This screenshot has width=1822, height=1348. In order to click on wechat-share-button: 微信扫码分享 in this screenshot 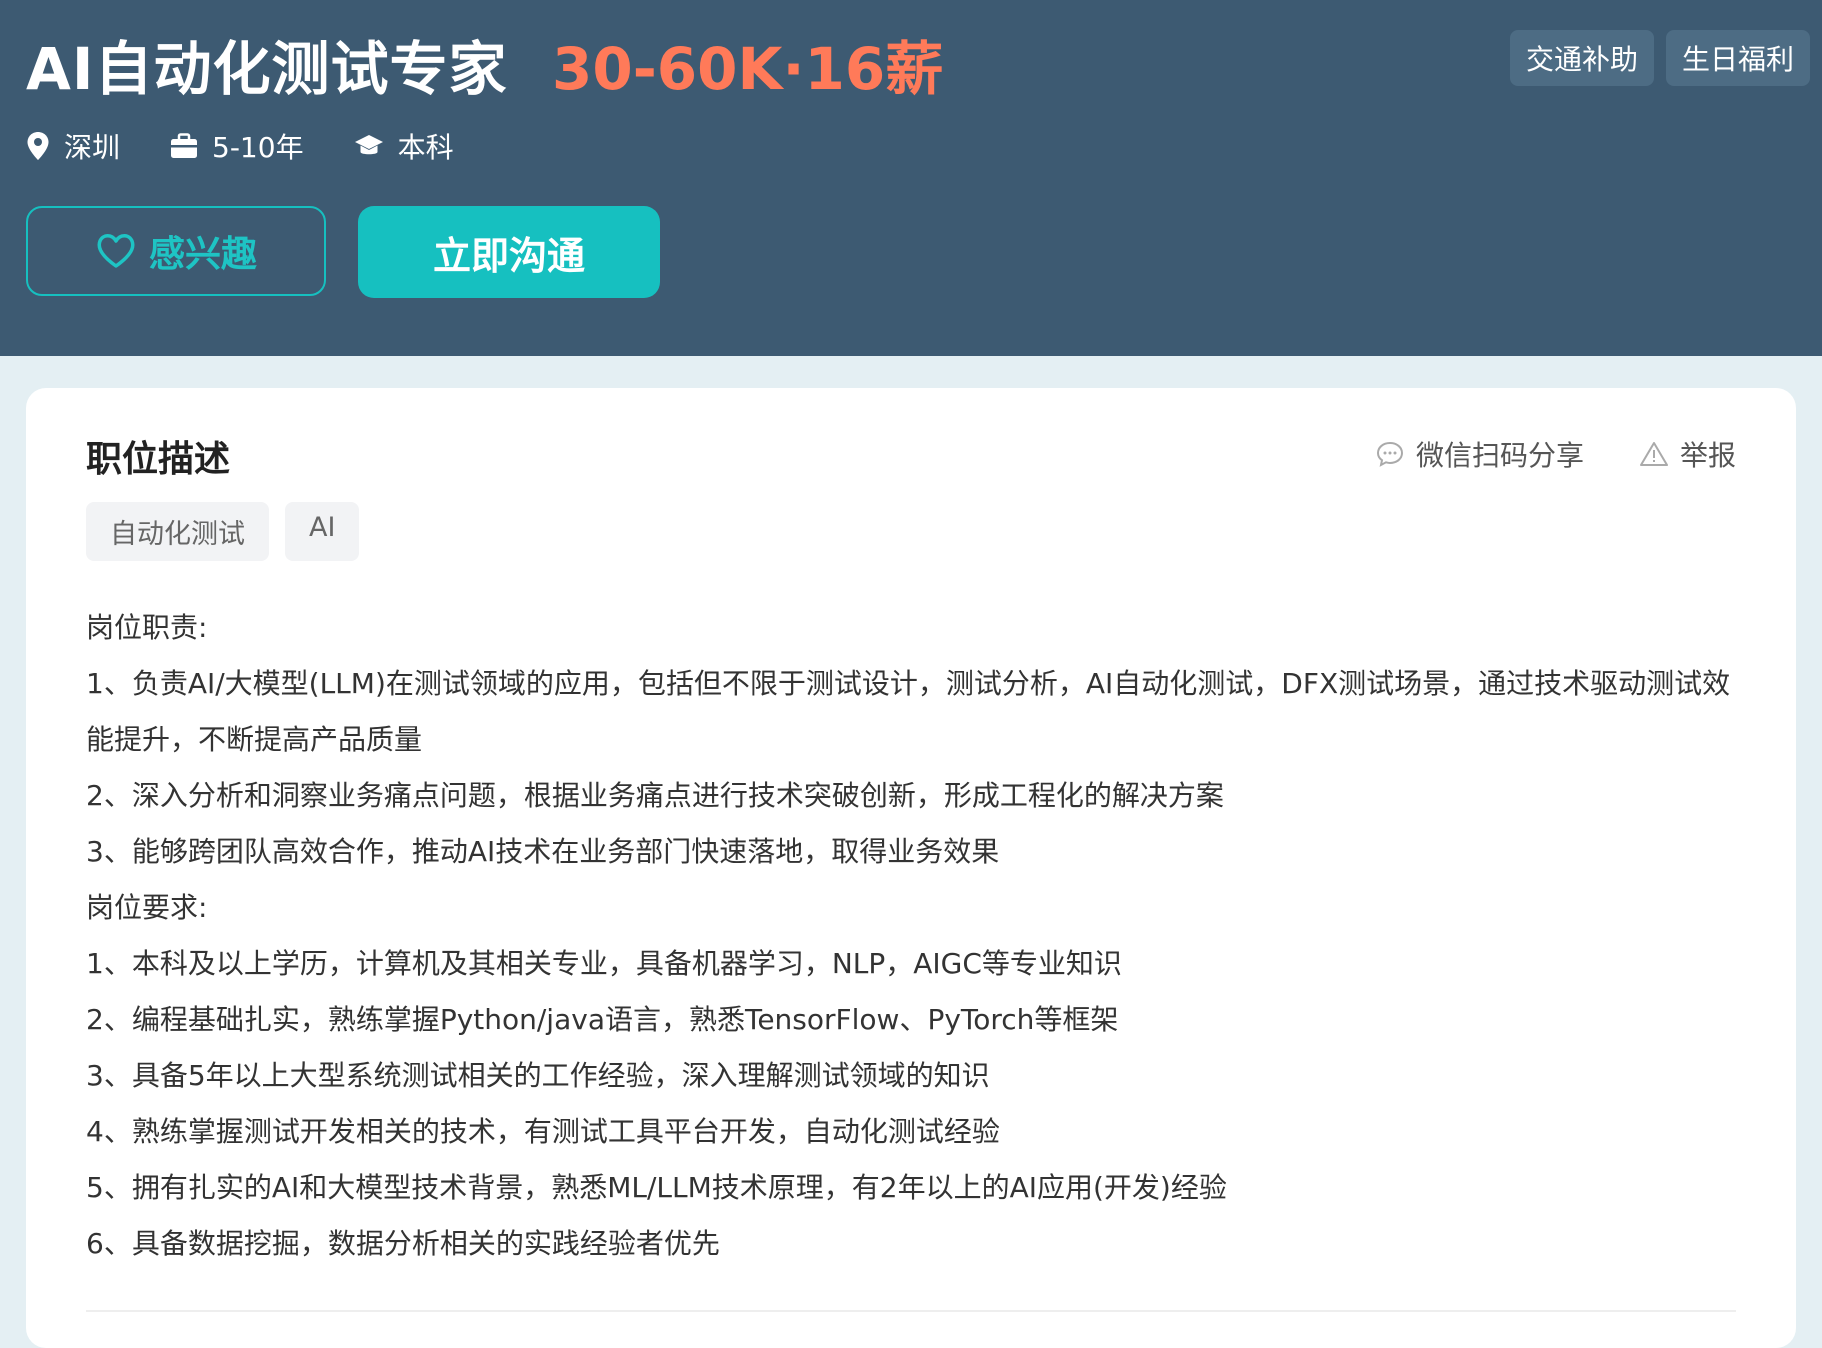, I will do `click(1480, 454)`.